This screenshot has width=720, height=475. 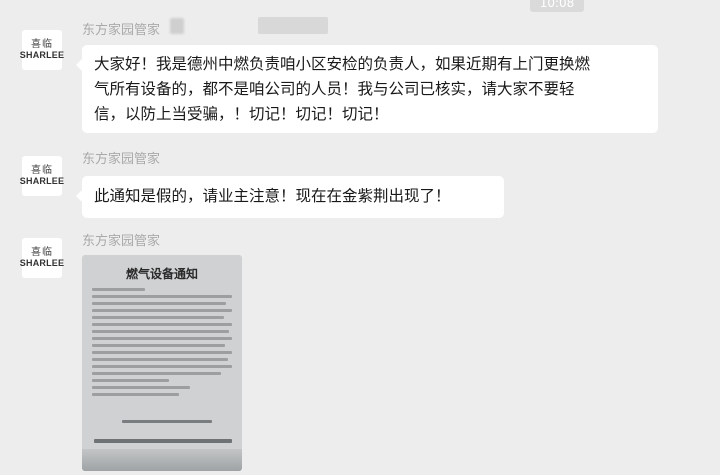 I want to click on notice-signature, so click(x=167, y=421).